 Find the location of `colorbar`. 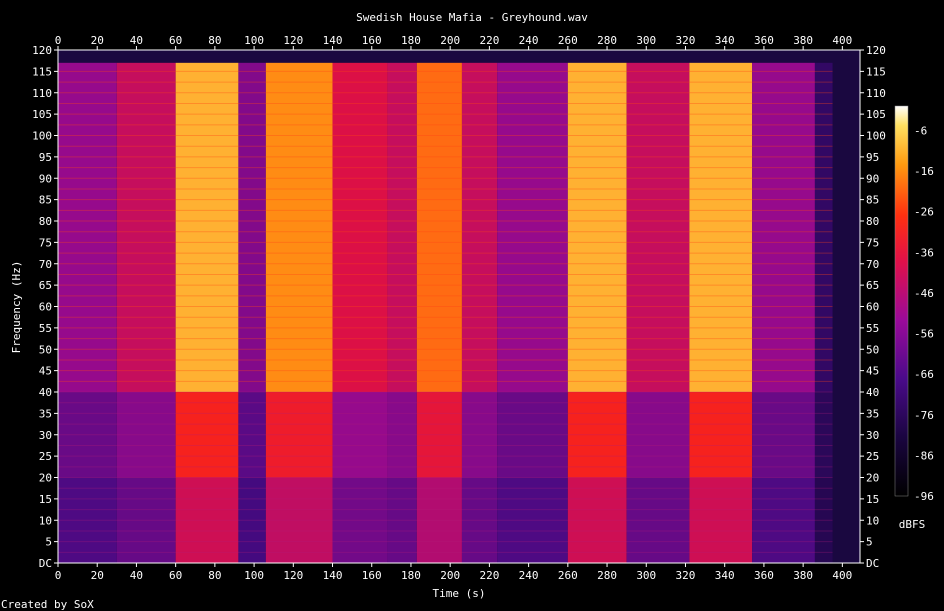

colorbar is located at coordinates (901, 301).